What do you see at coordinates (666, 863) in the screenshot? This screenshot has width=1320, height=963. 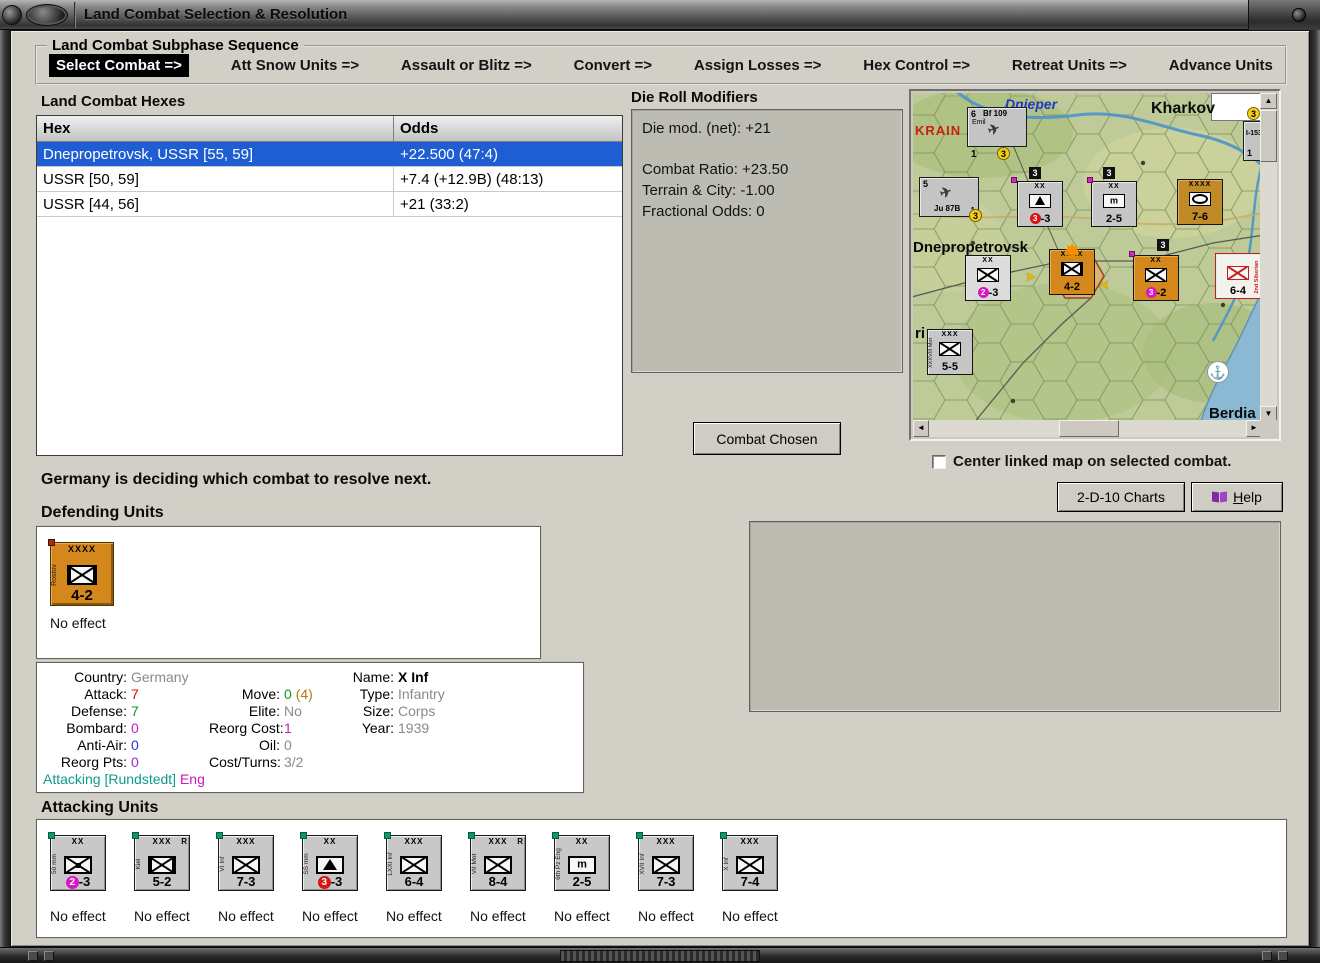 I see `attacking-unit-counter: XXX XVII Inf 7-3` at bounding box center [666, 863].